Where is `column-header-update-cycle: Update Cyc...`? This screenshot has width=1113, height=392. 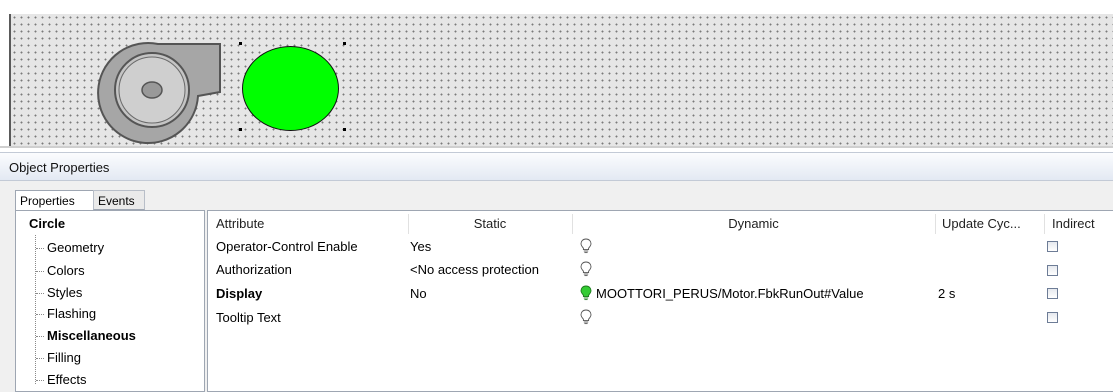 column-header-update-cycle: Update Cyc... is located at coordinates (992, 224).